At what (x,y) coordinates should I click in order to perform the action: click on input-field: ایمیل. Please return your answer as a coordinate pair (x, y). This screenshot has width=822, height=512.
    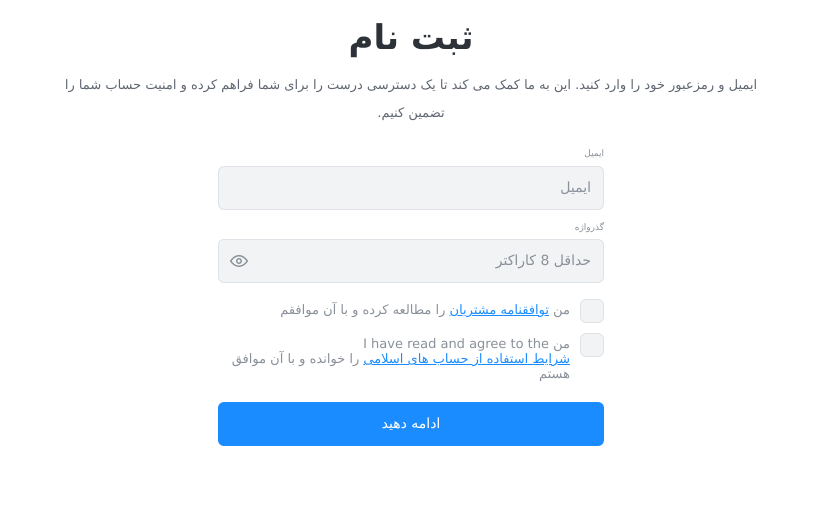
    Looking at the image, I should click on (411, 188).